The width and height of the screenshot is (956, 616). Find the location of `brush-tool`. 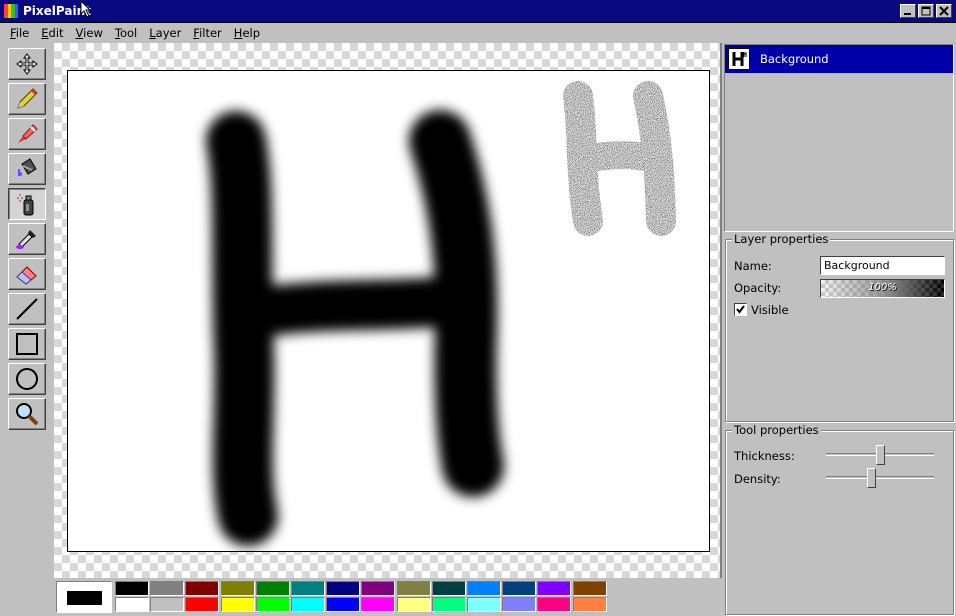

brush-tool is located at coordinates (27, 134).